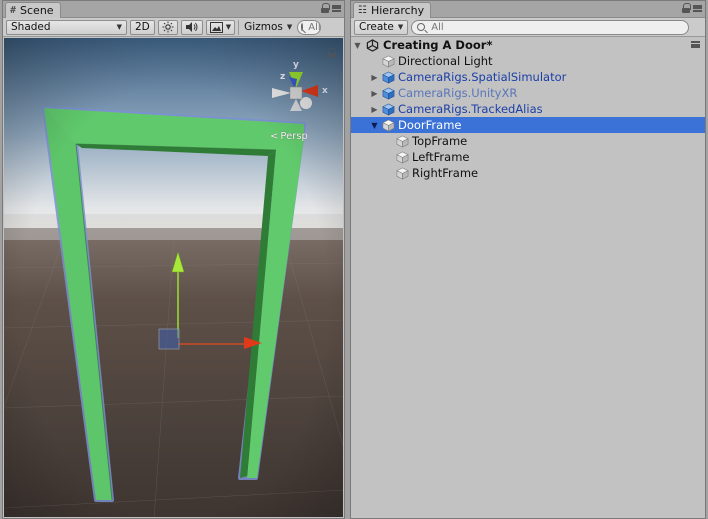 Image resolution: width=708 pixels, height=519 pixels. I want to click on hierarchy-row: ▶ CameraRigs.TrackedAlias, so click(528, 109).